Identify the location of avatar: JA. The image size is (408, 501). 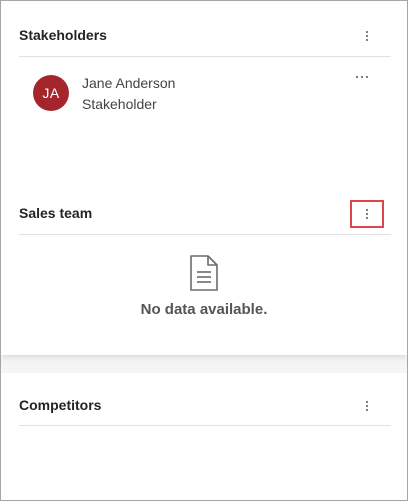
(51, 93).